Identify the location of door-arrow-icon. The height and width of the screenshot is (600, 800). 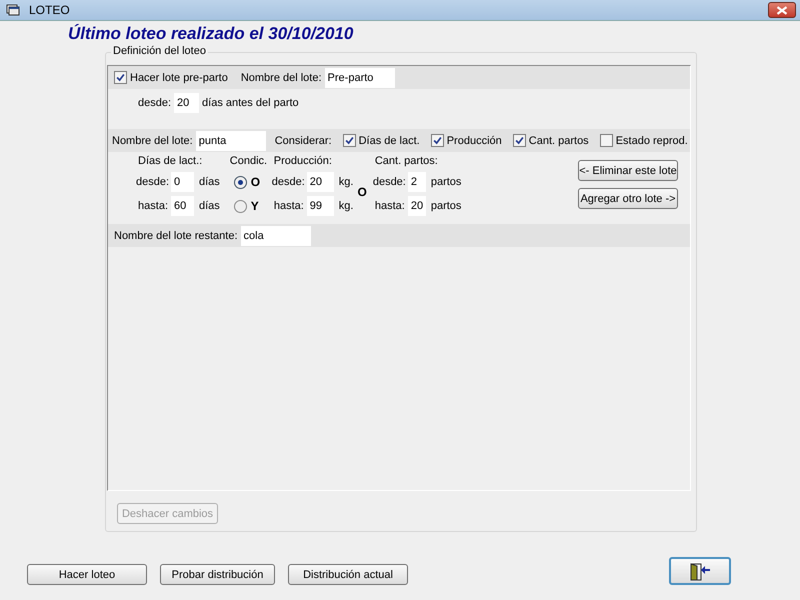
(700, 571).